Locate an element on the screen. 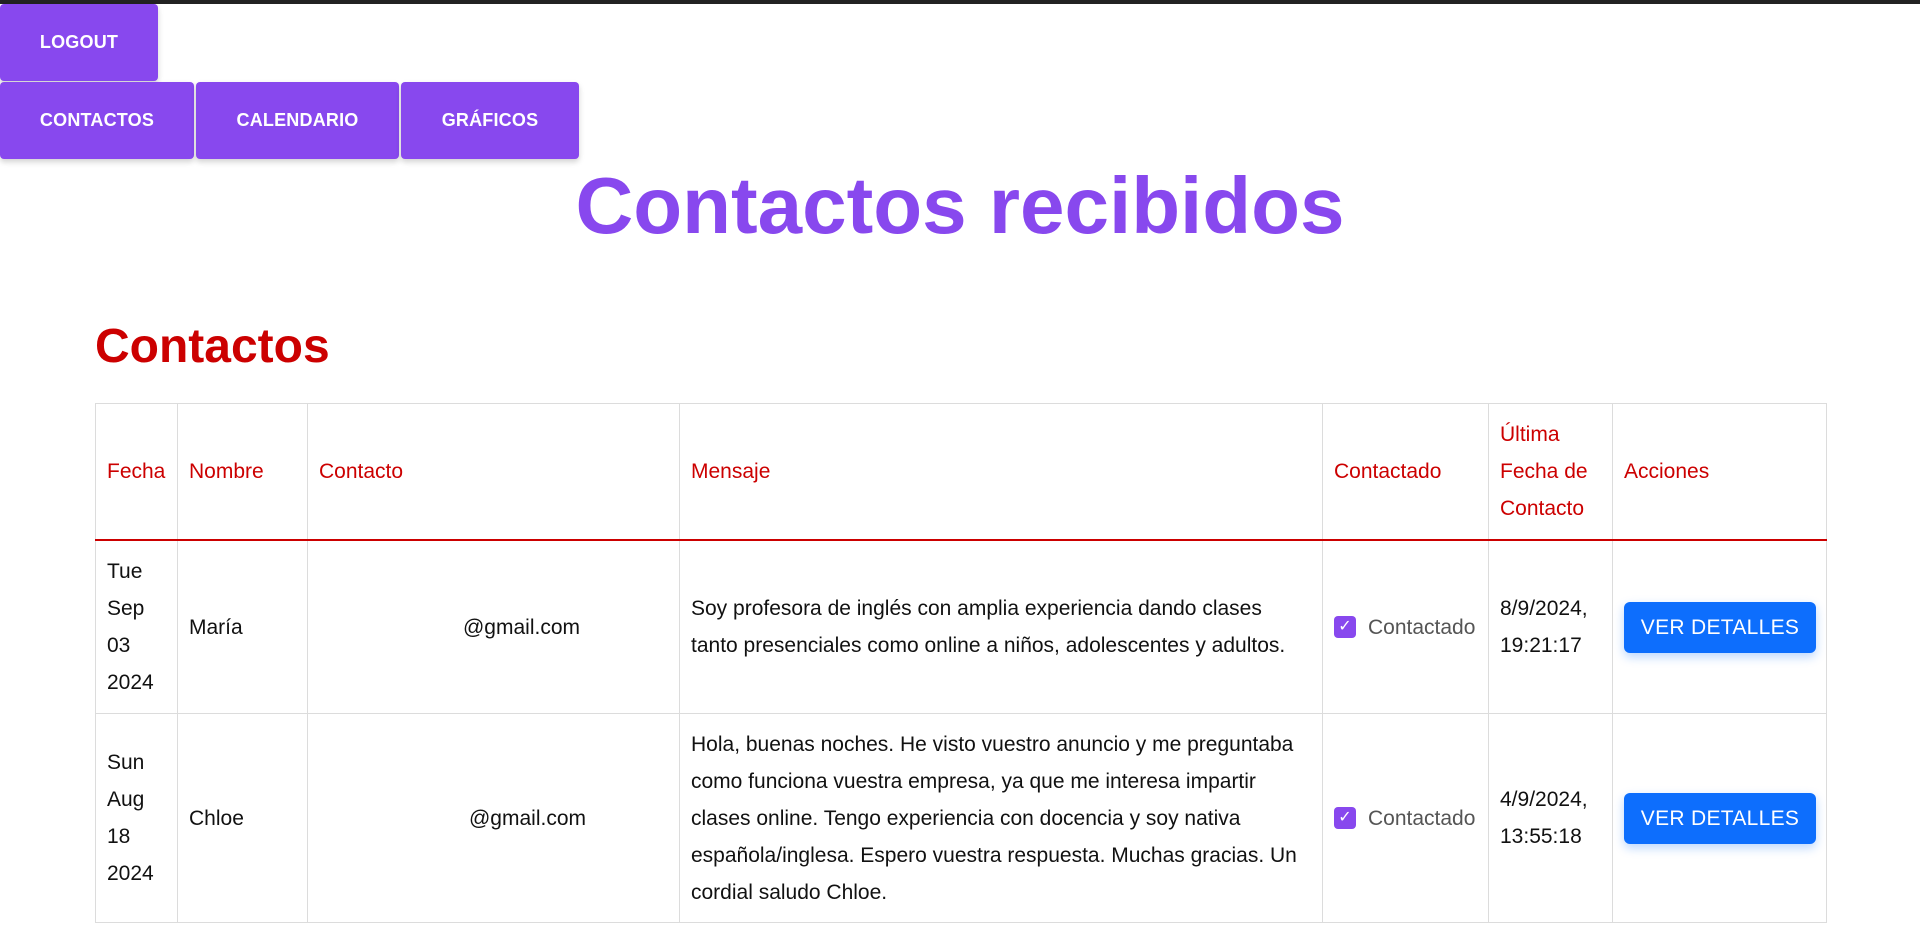  column-header-ultima-fecha: Última Fecha de Contacto is located at coordinates (1550, 472).